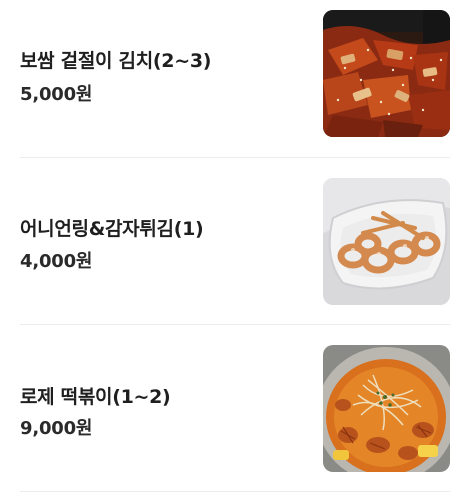  Describe the element at coordinates (56, 261) in the screenshot. I see `menu-item-price: 4,000원` at that location.